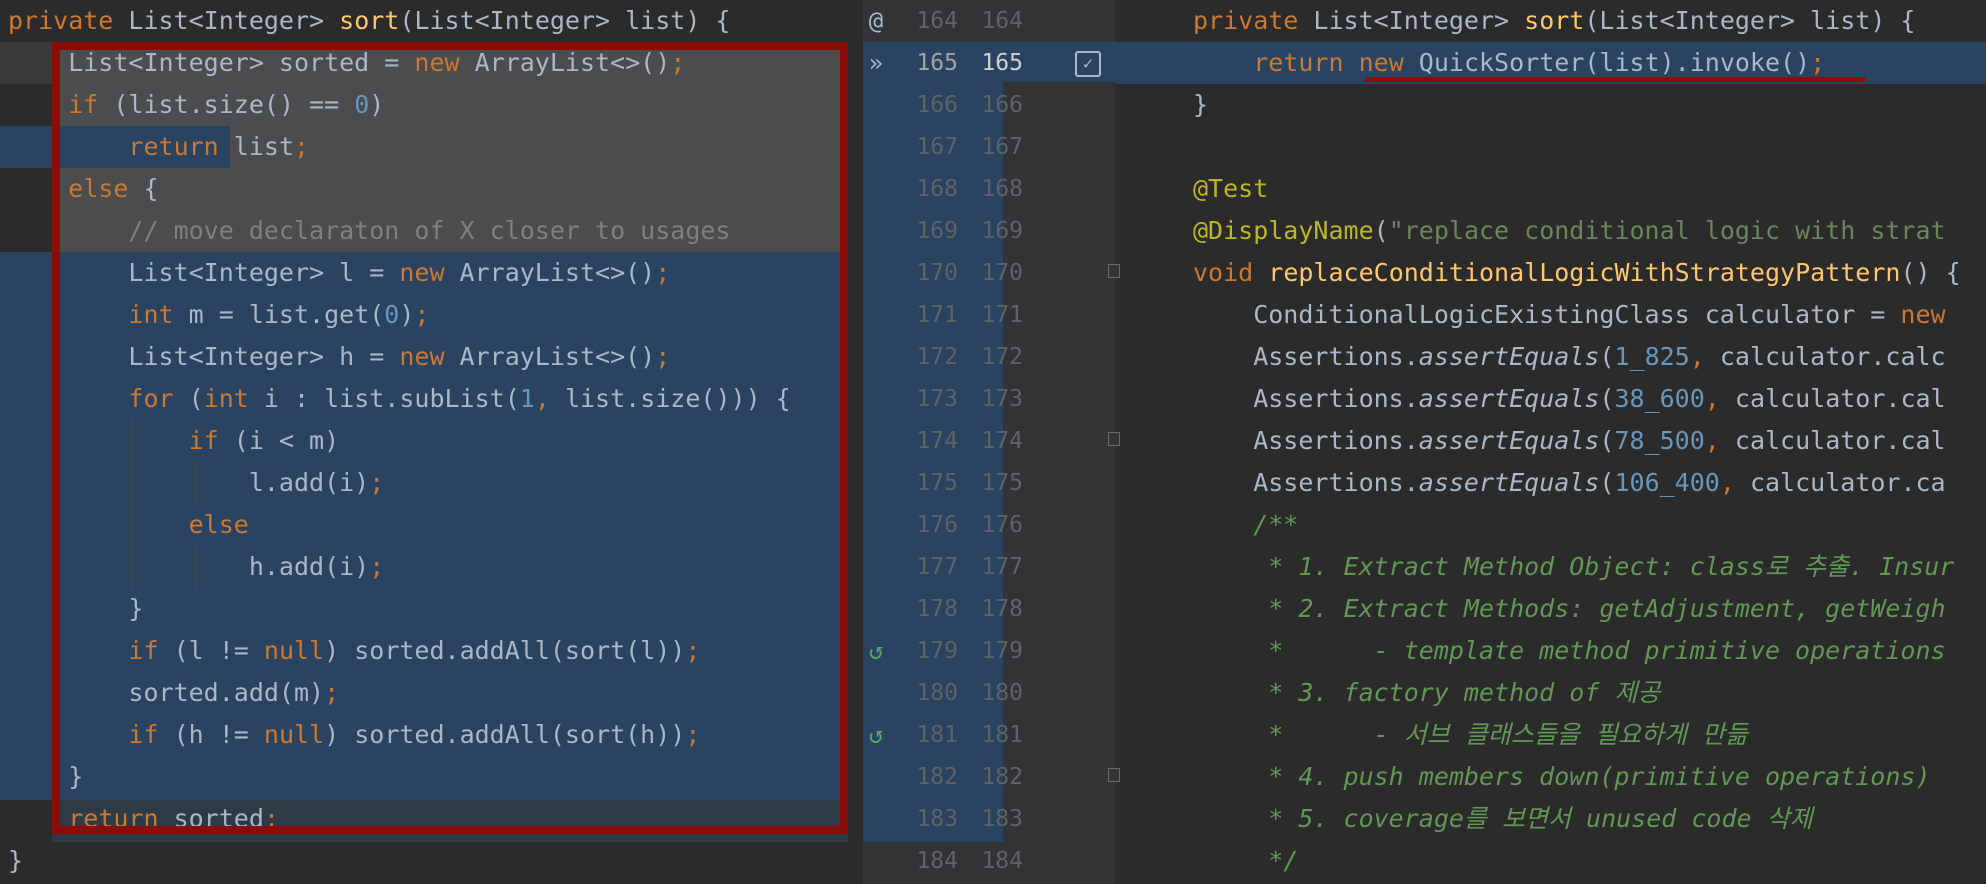 This screenshot has height=884, width=1986. I want to click on right-line-number: 184, so click(1002, 861).